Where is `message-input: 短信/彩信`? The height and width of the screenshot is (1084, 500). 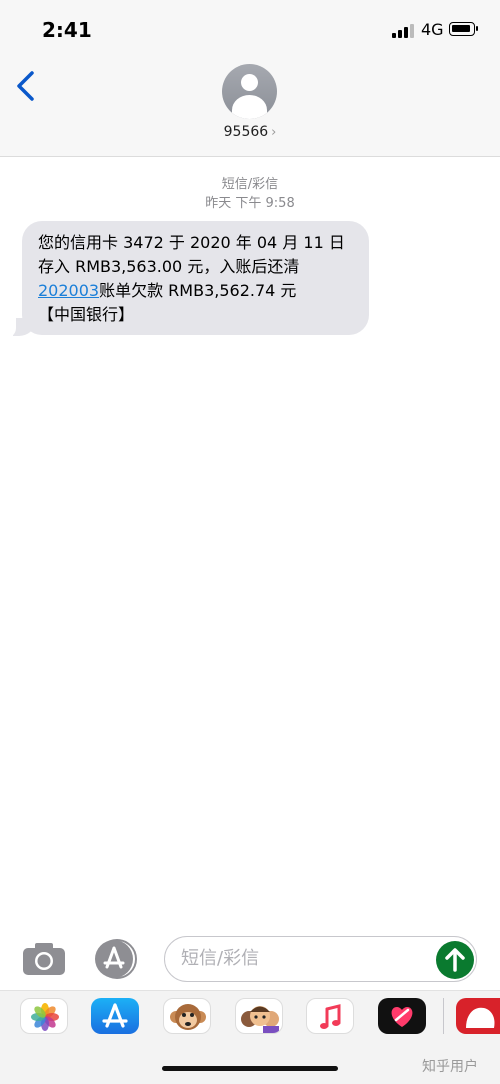
message-input: 短信/彩信 is located at coordinates (320, 959).